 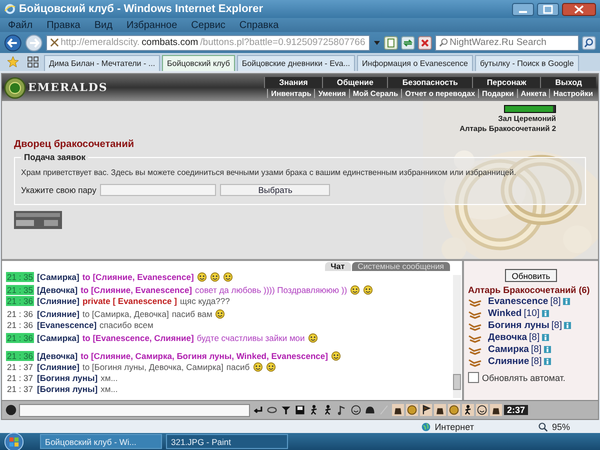 I want to click on separator-icon, so click(x=384, y=410).